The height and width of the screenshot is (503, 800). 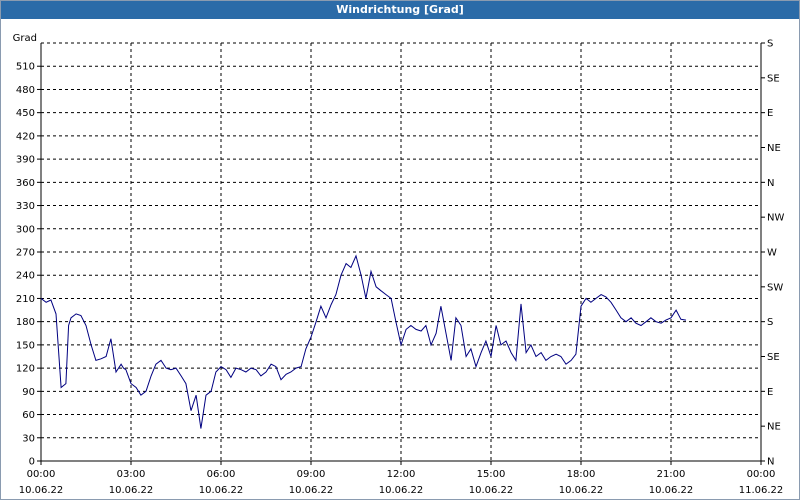 I want to click on y-tick-label: 510, so click(x=25, y=67).